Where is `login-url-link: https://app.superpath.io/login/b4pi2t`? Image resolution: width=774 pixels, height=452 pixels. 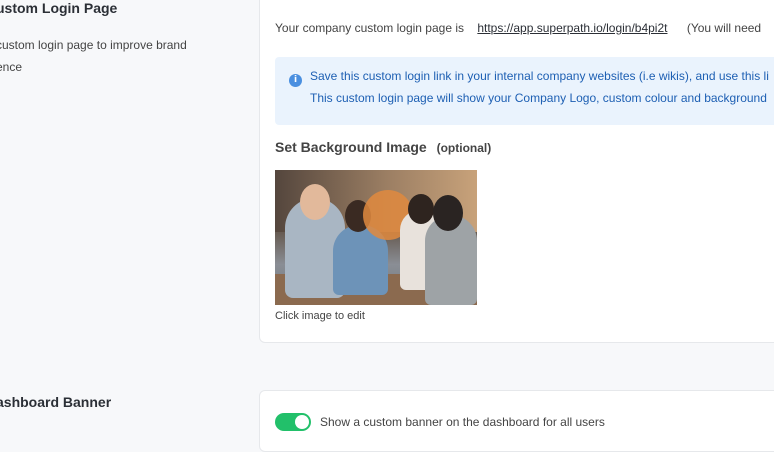 login-url-link: https://app.superpath.io/login/b4pi2t is located at coordinates (572, 28).